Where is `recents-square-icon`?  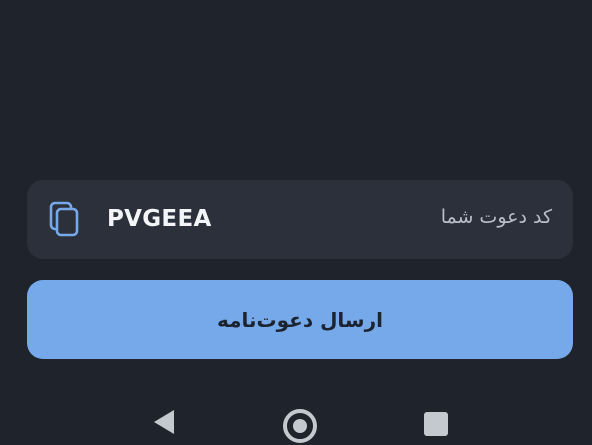
recents-square-icon is located at coordinates (436, 424).